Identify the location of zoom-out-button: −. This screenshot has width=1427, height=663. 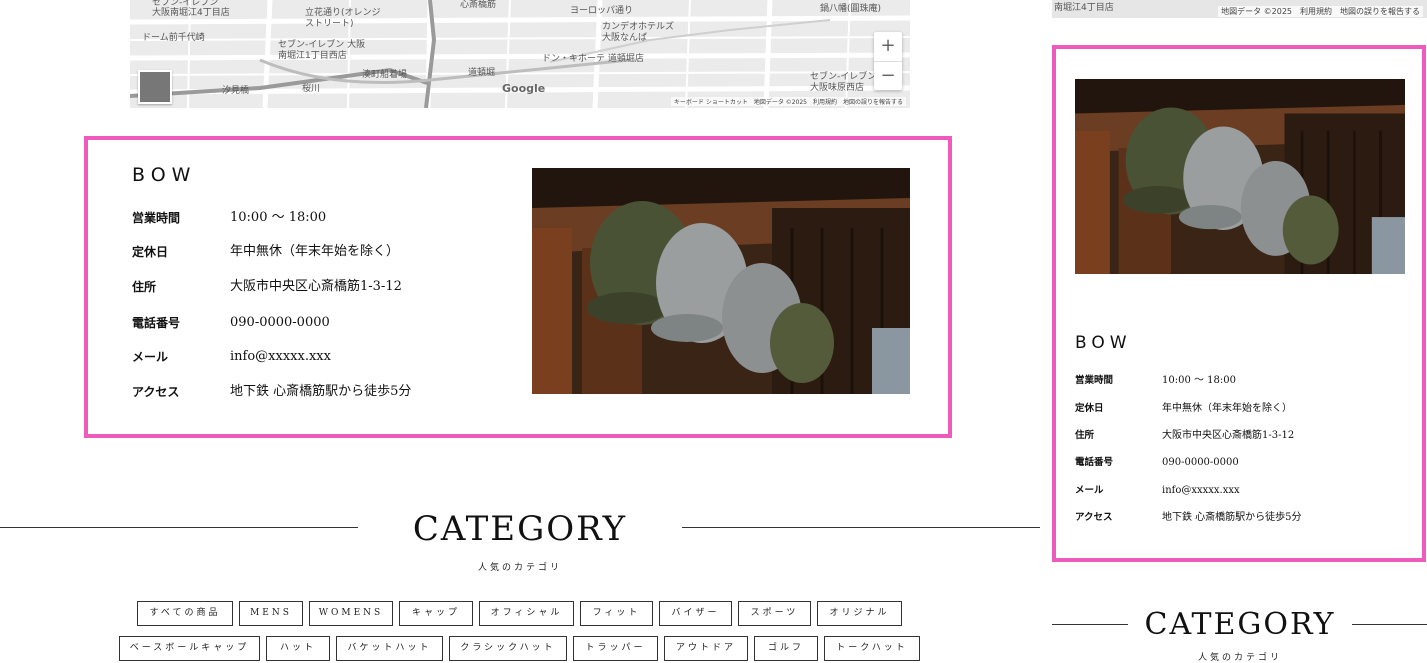
(888, 76).